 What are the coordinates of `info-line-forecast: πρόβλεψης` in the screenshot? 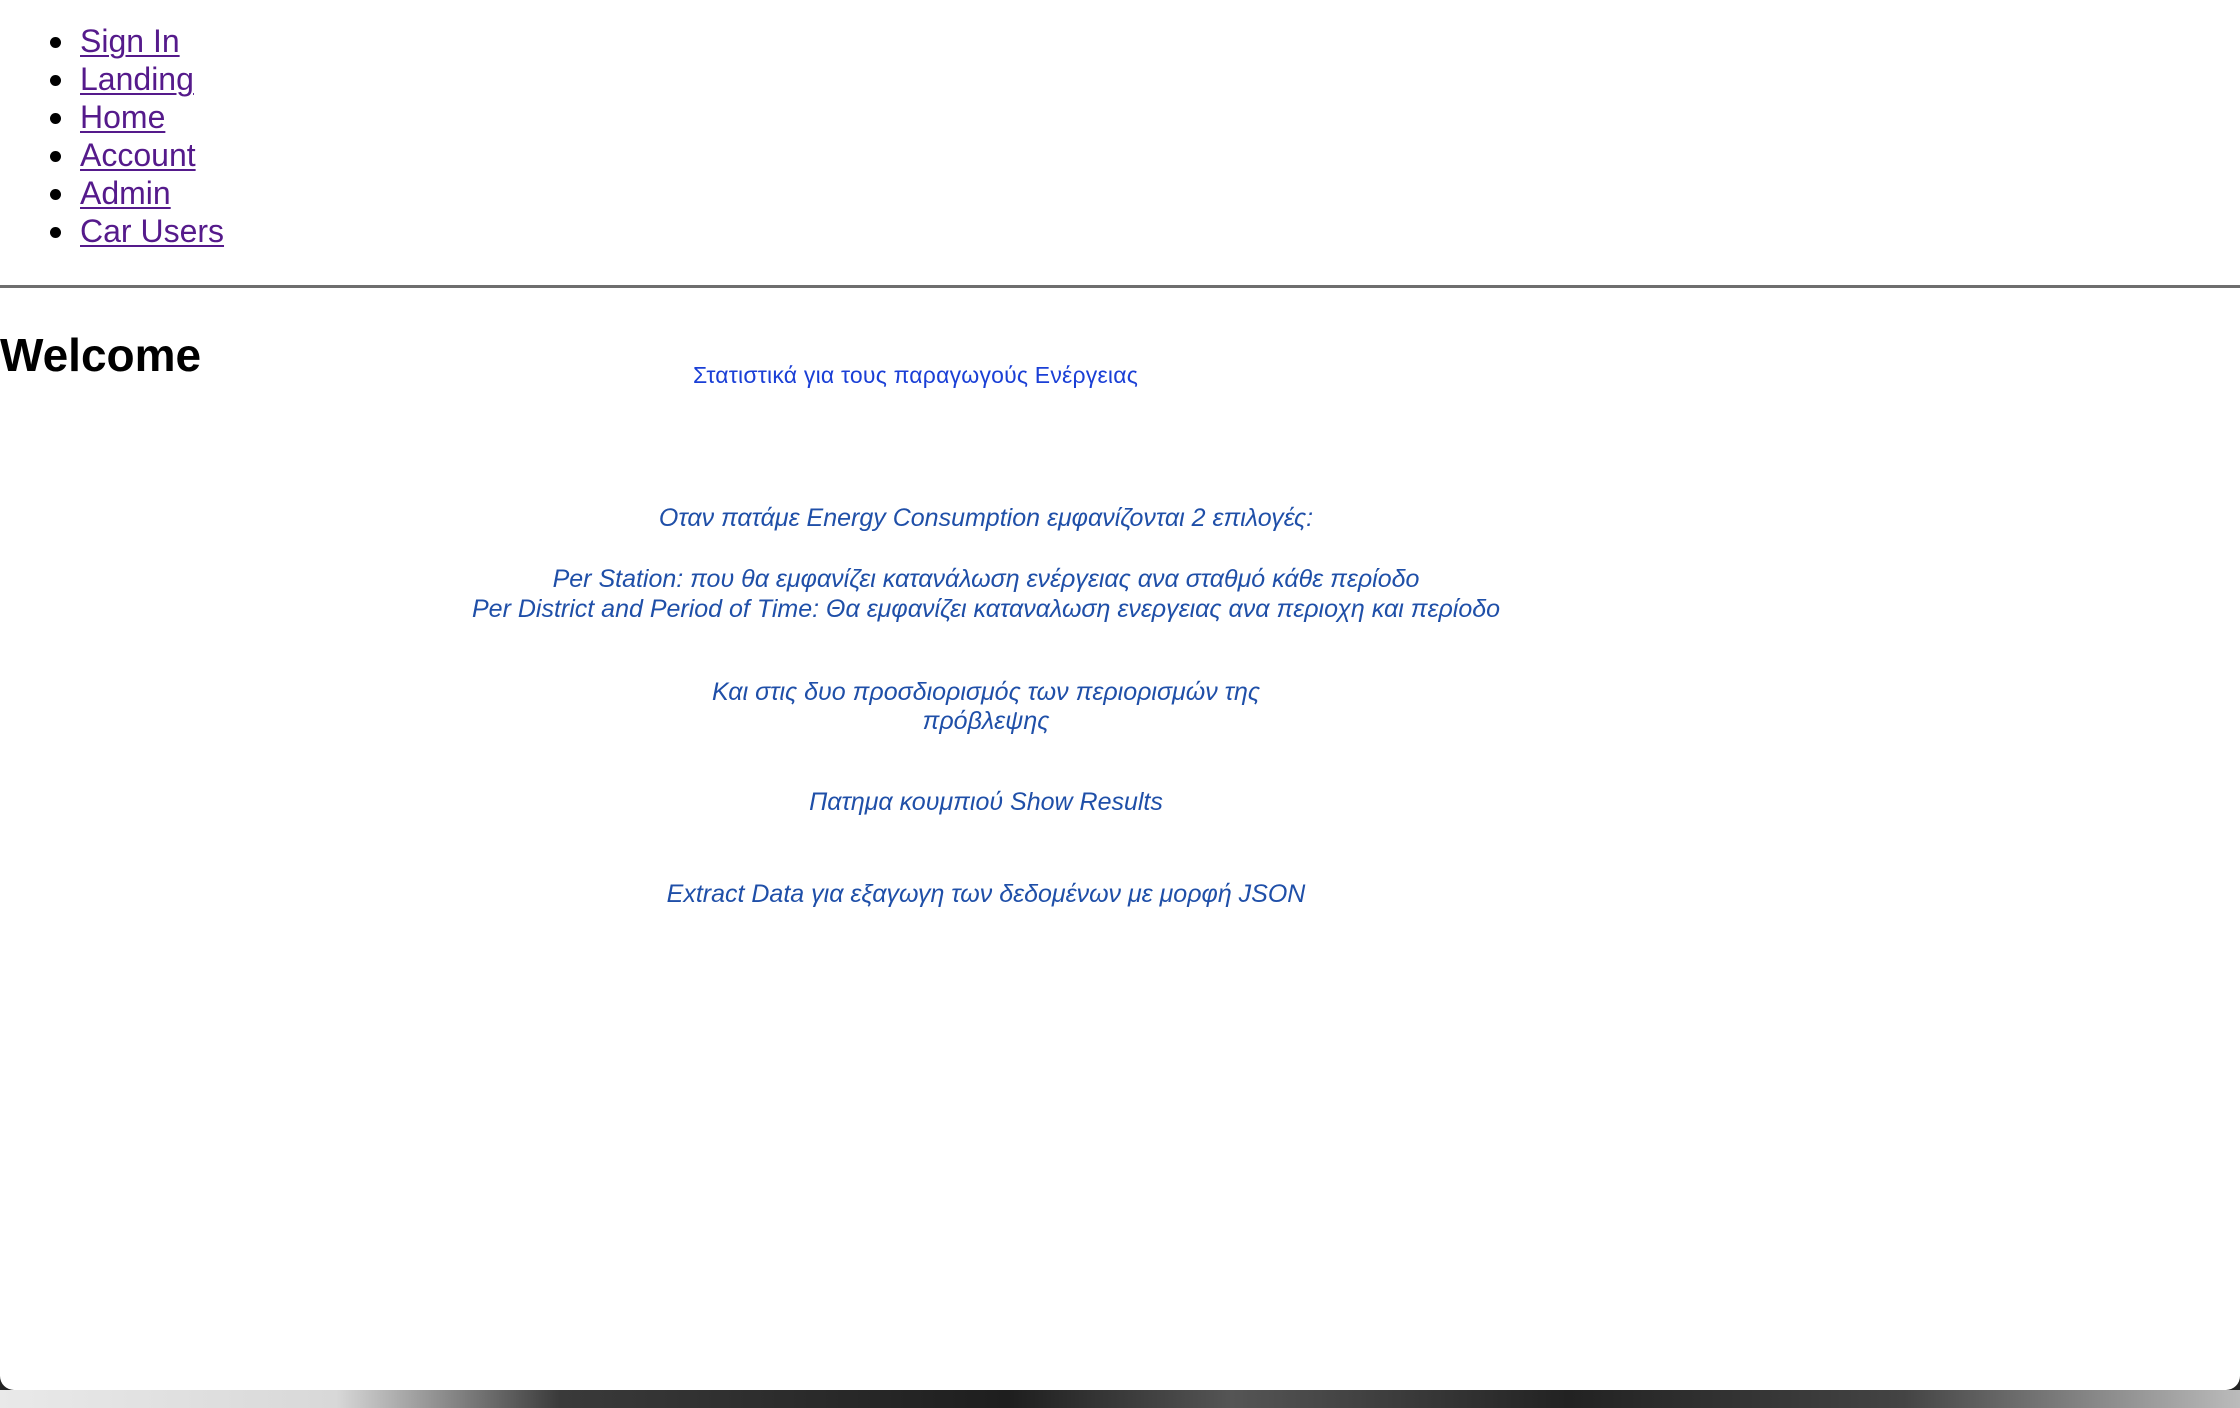 It's located at (986, 721).